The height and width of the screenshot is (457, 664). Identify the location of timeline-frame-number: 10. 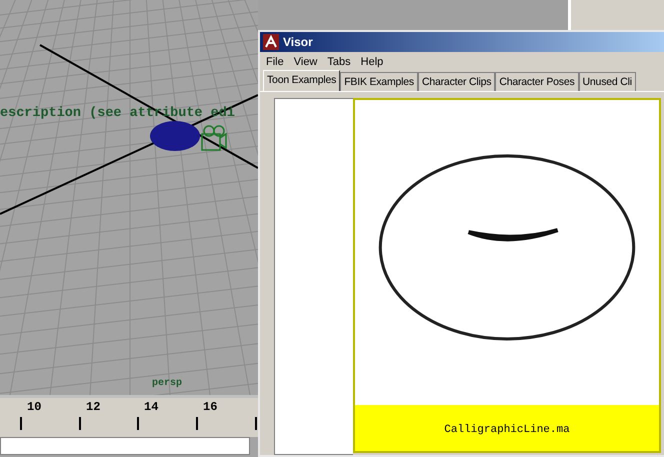
(34, 407).